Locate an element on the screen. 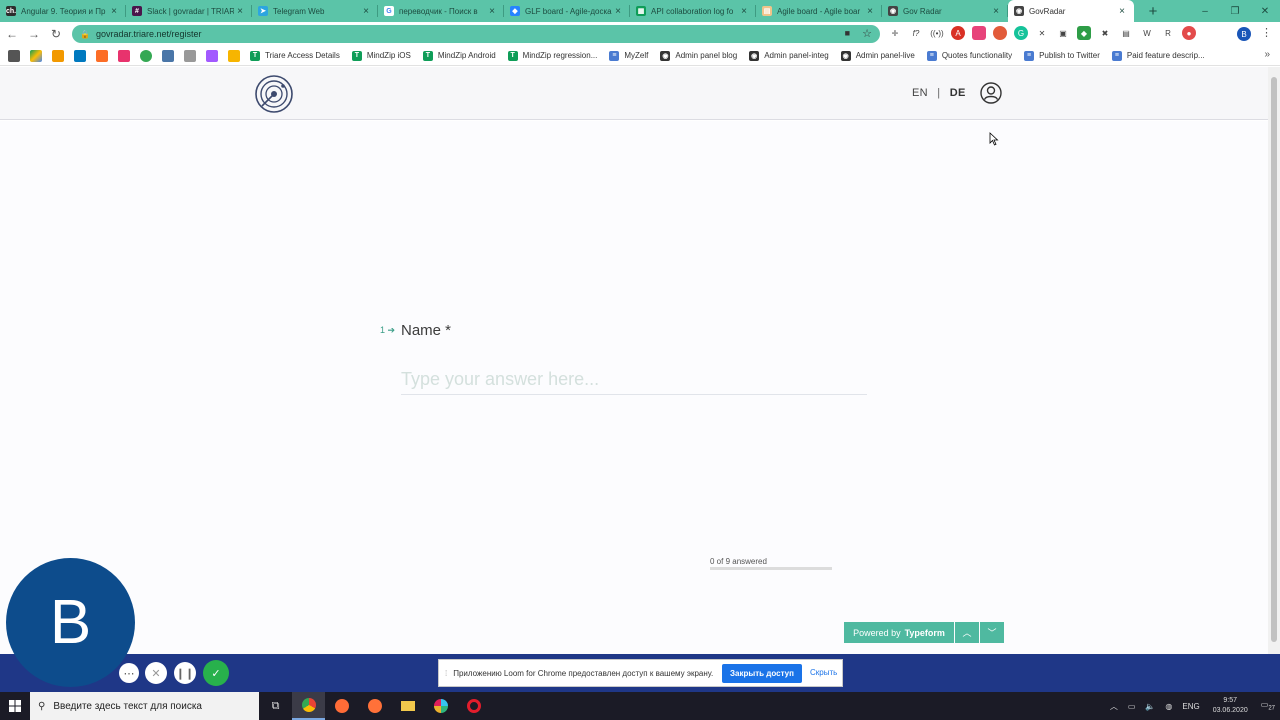 The width and height of the screenshot is (1280, 720). stop-sharing-button: Закрыть доступ is located at coordinates (762, 673).